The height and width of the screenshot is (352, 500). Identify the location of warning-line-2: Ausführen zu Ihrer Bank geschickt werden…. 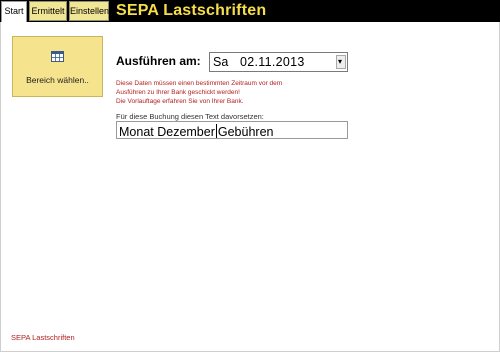
(178, 92).